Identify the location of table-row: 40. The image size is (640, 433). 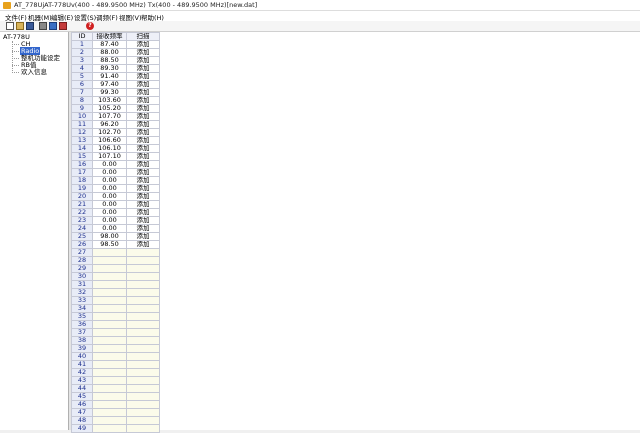
(115, 356).